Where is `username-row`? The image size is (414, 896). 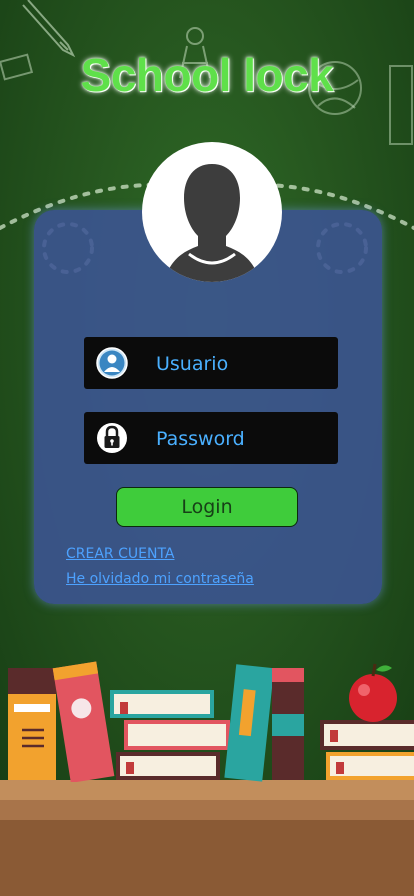 username-row is located at coordinates (211, 363).